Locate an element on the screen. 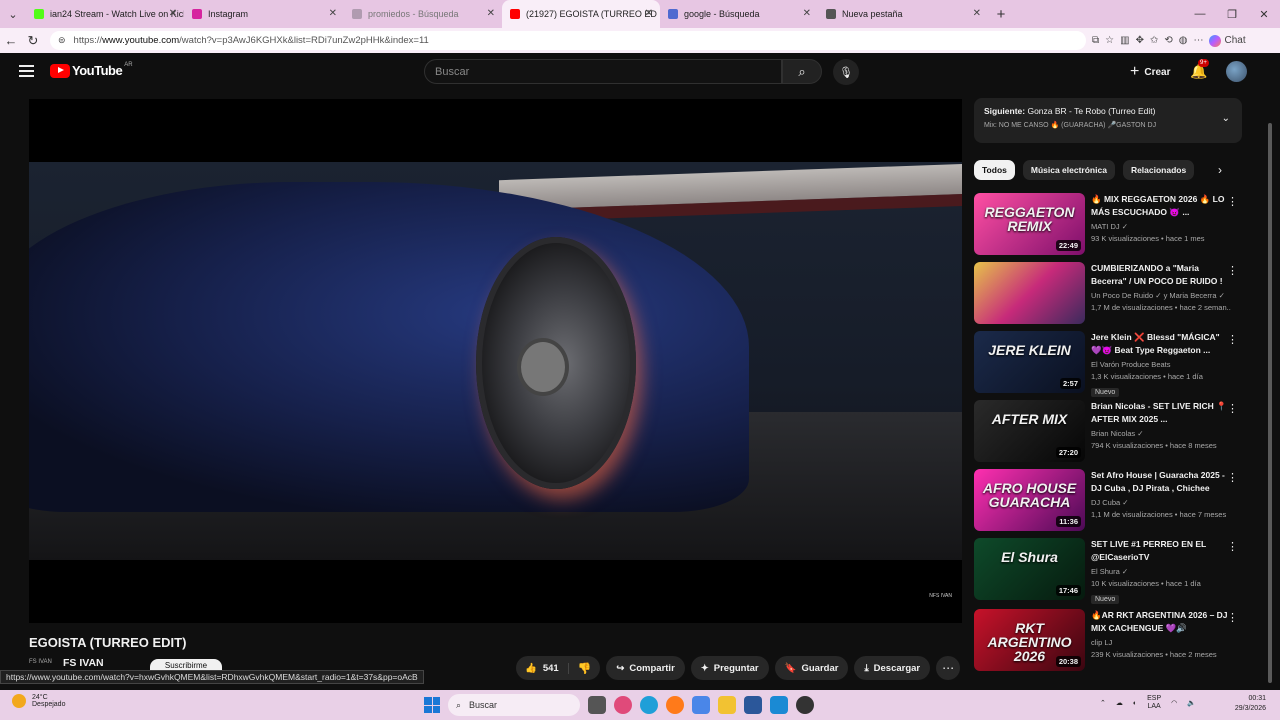  reload-icon: ↻ is located at coordinates (33, 41).